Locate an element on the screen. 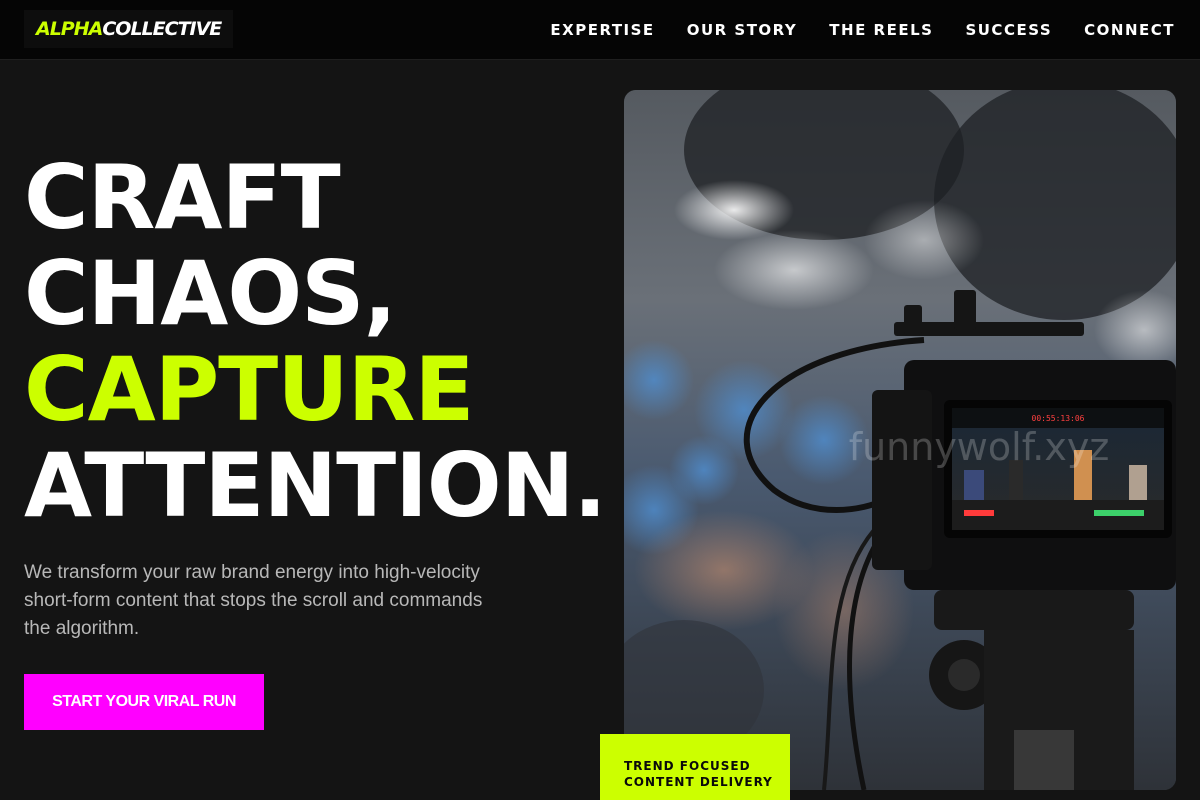 The width and height of the screenshot is (1200, 800). headline-line-craft: CRAFT is located at coordinates (182, 197).